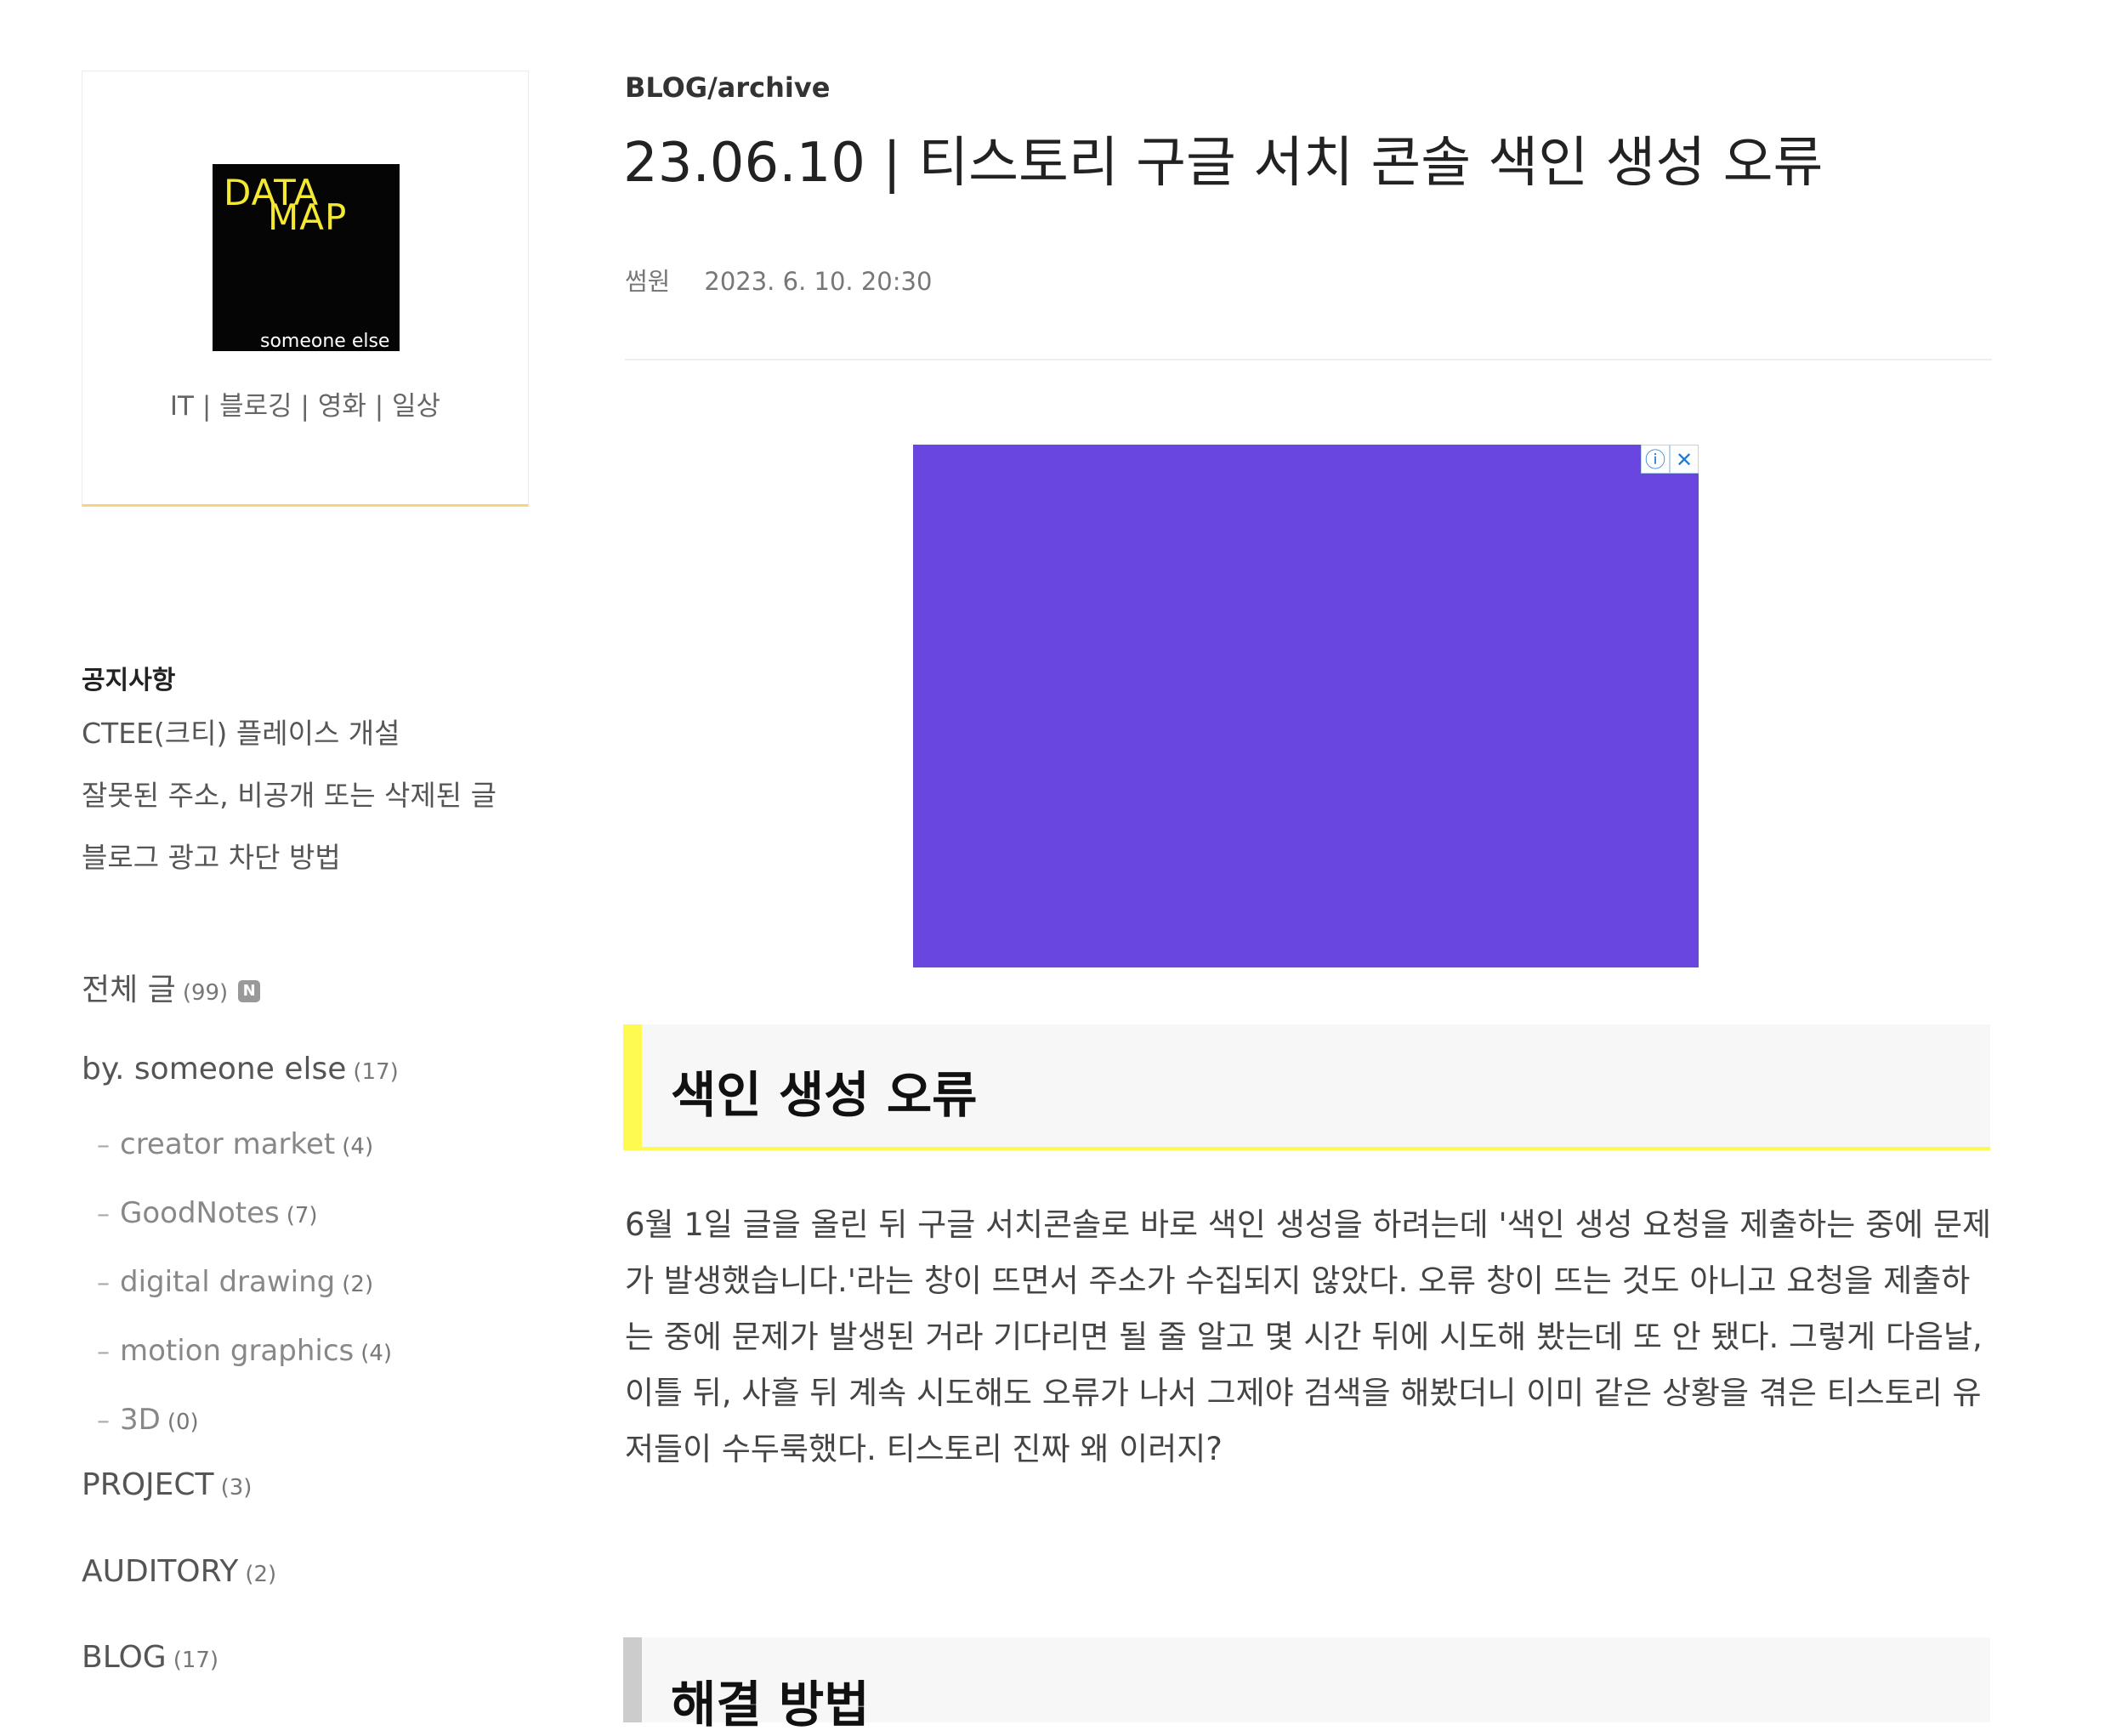 The height and width of the screenshot is (1736, 2105). I want to click on subcategory-label: motion graphics, so click(238, 1351).